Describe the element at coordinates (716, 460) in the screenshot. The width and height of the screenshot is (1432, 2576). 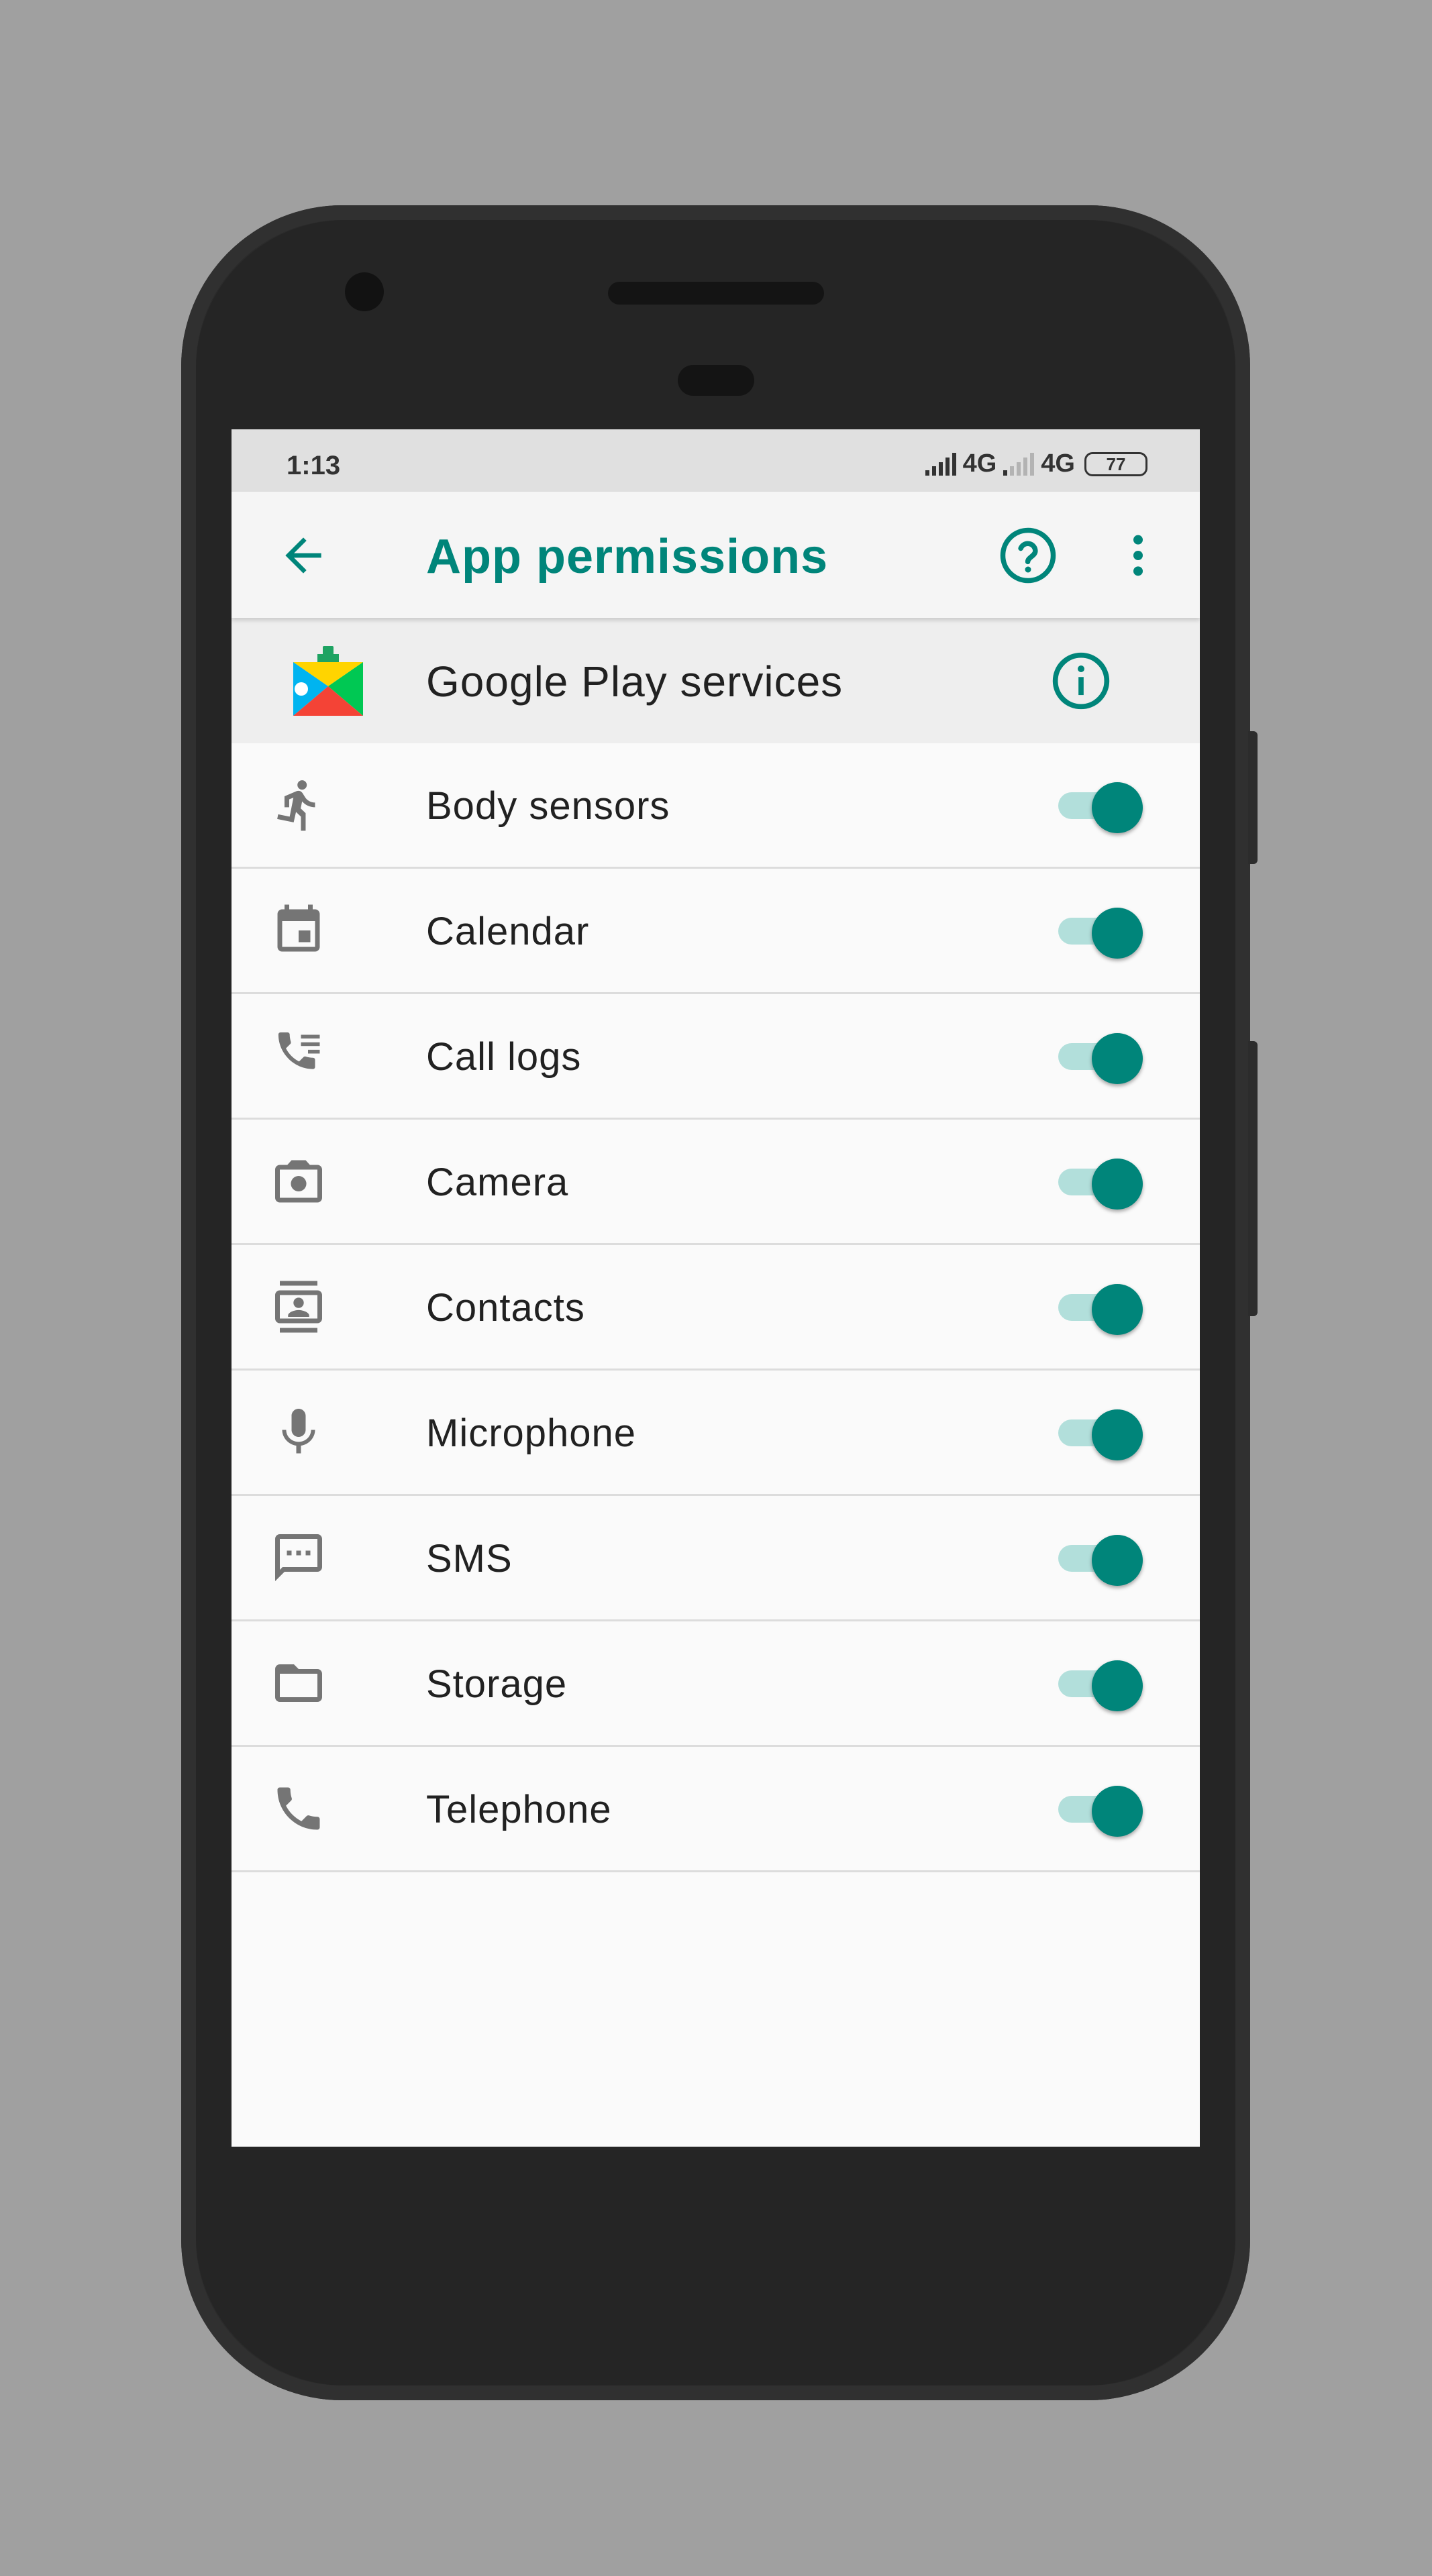
I see `status-bar: 1:13 4G 4G 77` at that location.